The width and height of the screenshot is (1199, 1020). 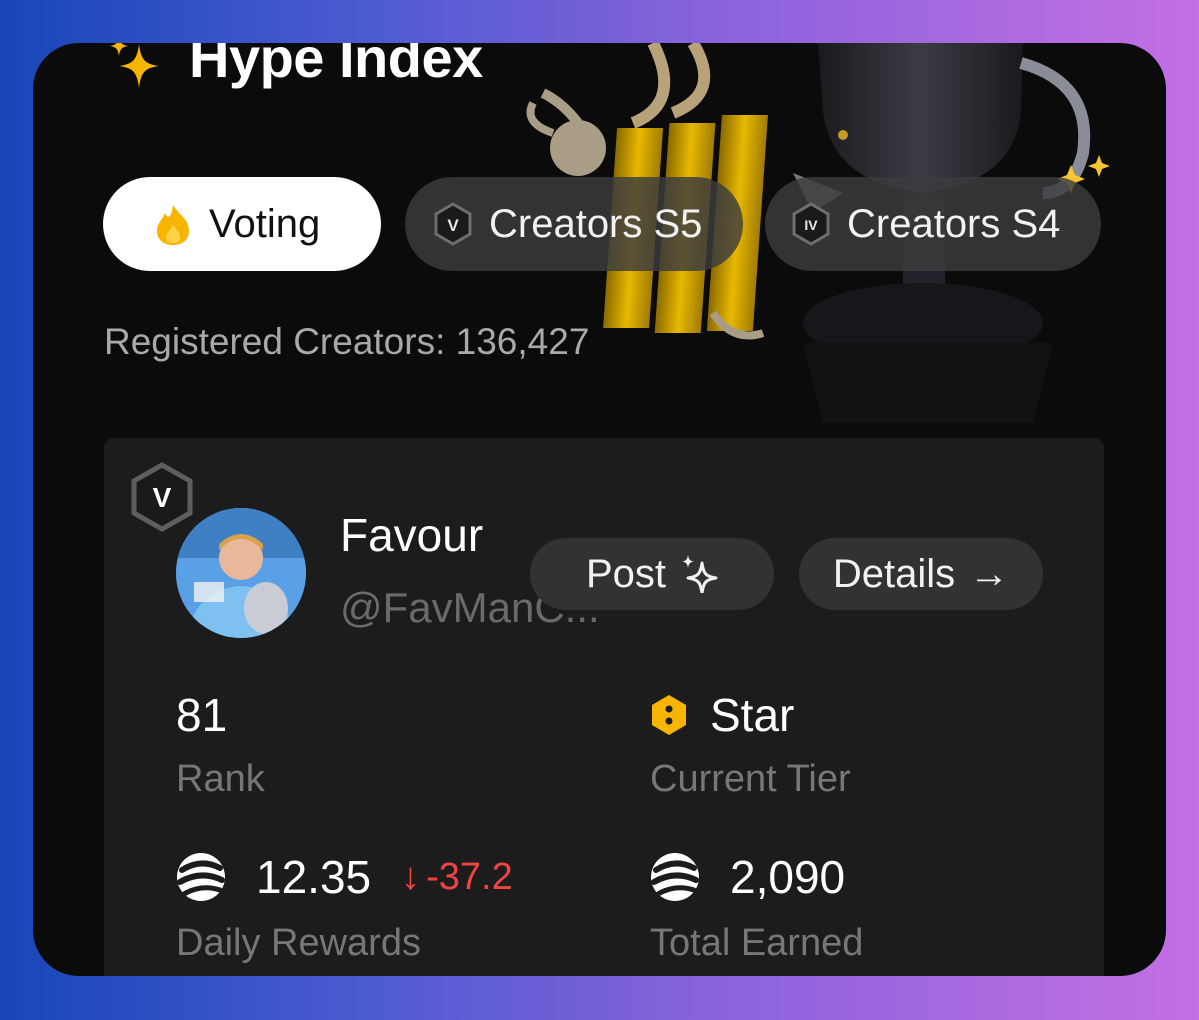 I want to click on daily-rewards-delta: ↓ -37.2, so click(x=457, y=877).